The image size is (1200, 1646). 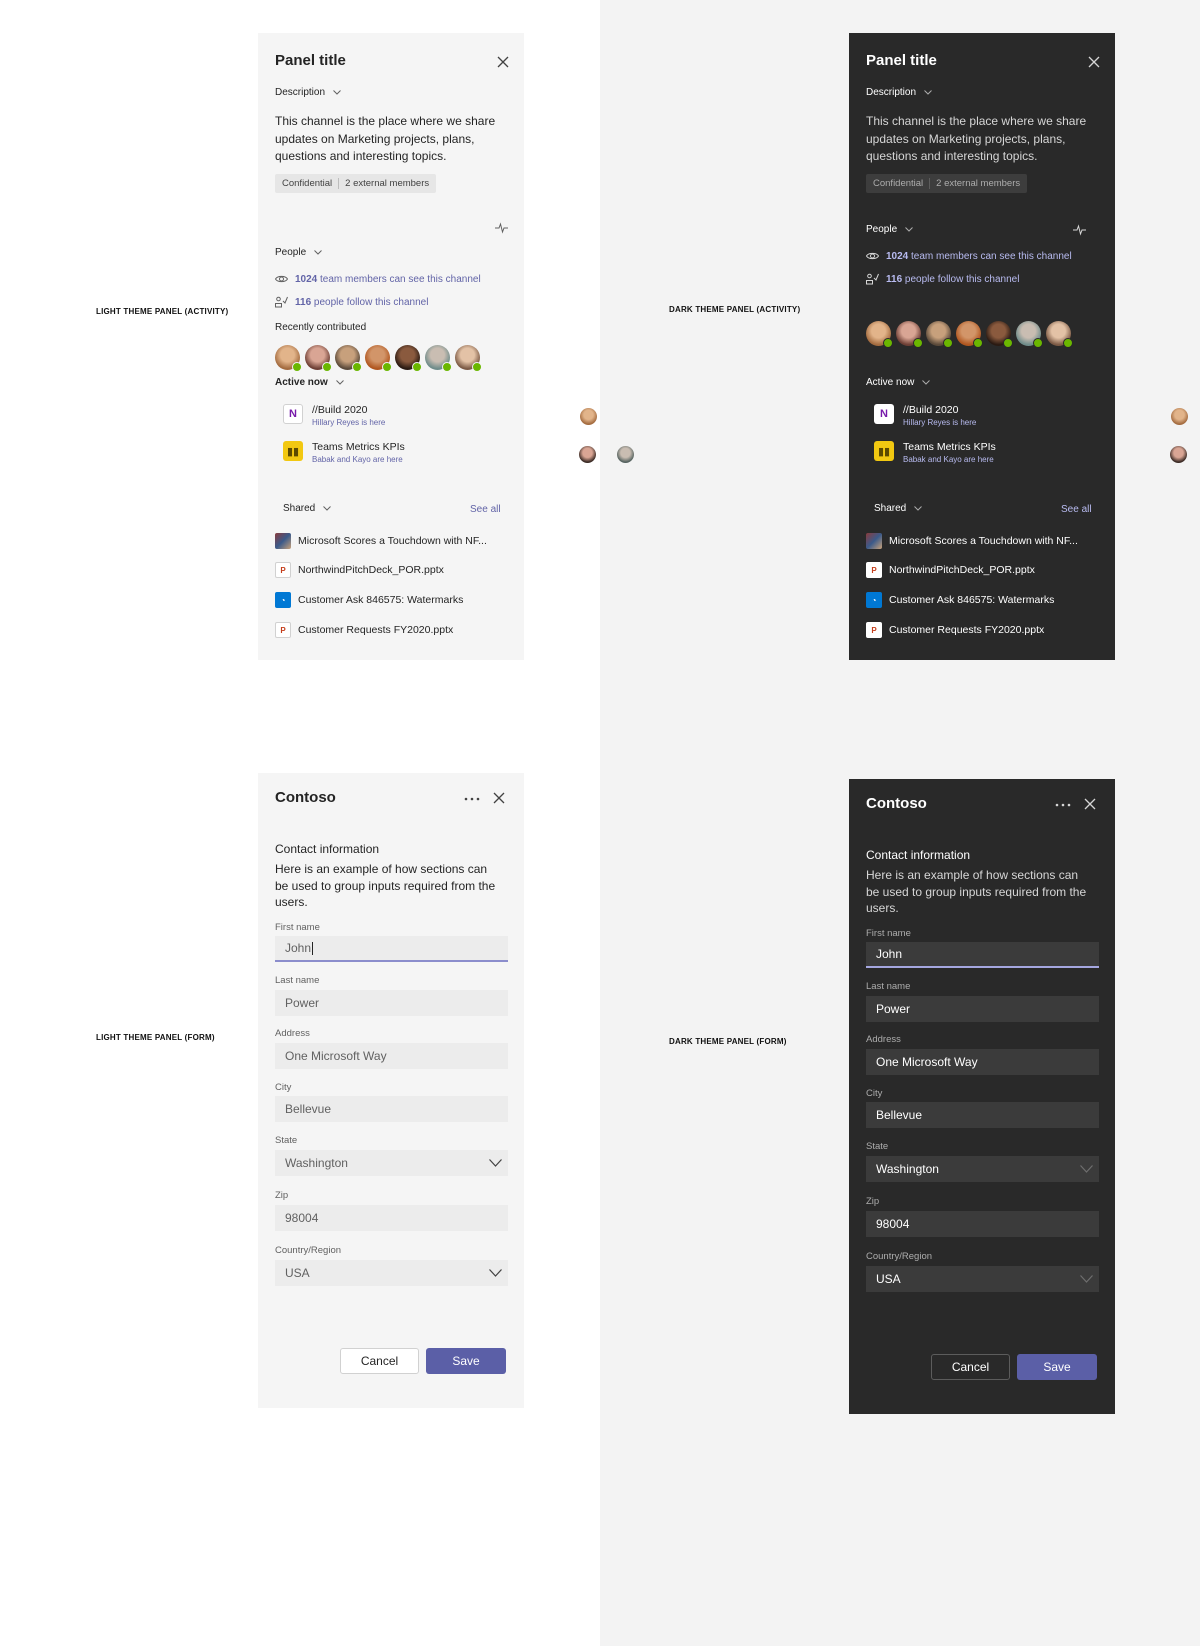 I want to click on zip-label: Zip, so click(x=282, y=1195).